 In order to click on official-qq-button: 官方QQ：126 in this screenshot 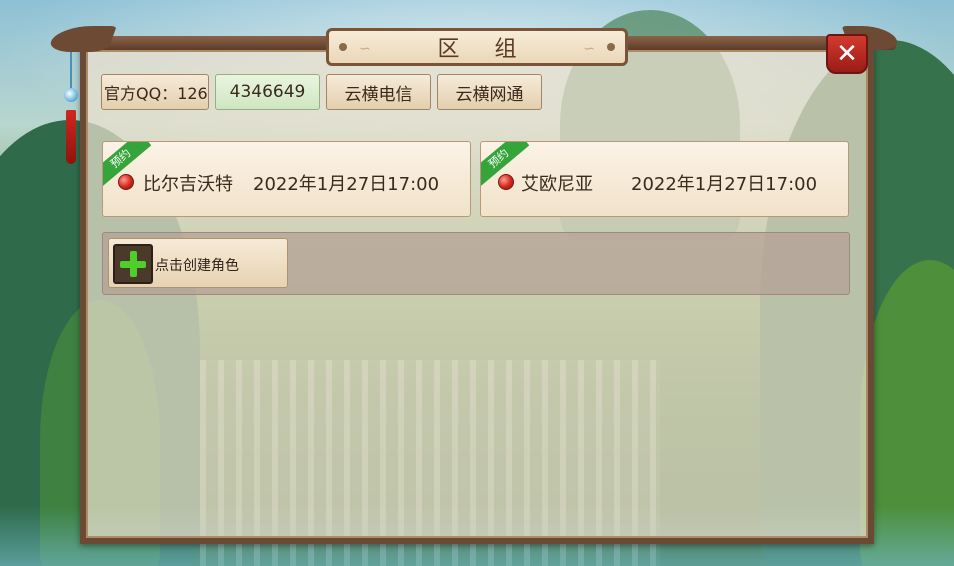, I will do `click(155, 92)`.